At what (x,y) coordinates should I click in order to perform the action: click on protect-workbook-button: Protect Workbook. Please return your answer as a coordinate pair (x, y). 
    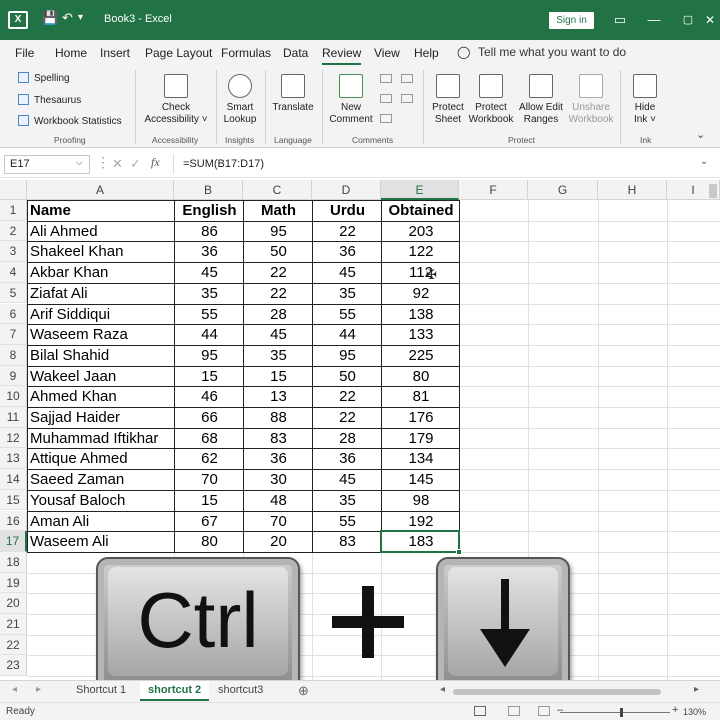
    Looking at the image, I should click on (491, 100).